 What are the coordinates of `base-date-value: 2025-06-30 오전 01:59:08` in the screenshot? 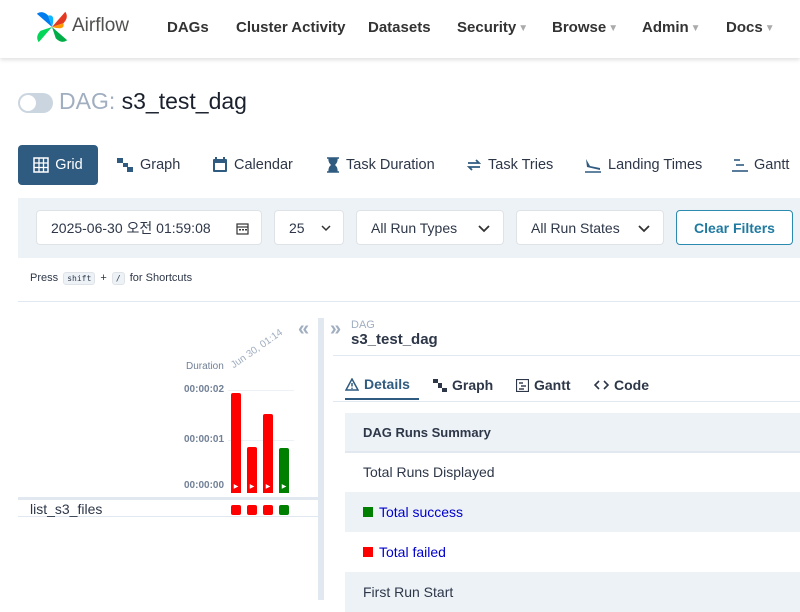 It's located at (131, 227).